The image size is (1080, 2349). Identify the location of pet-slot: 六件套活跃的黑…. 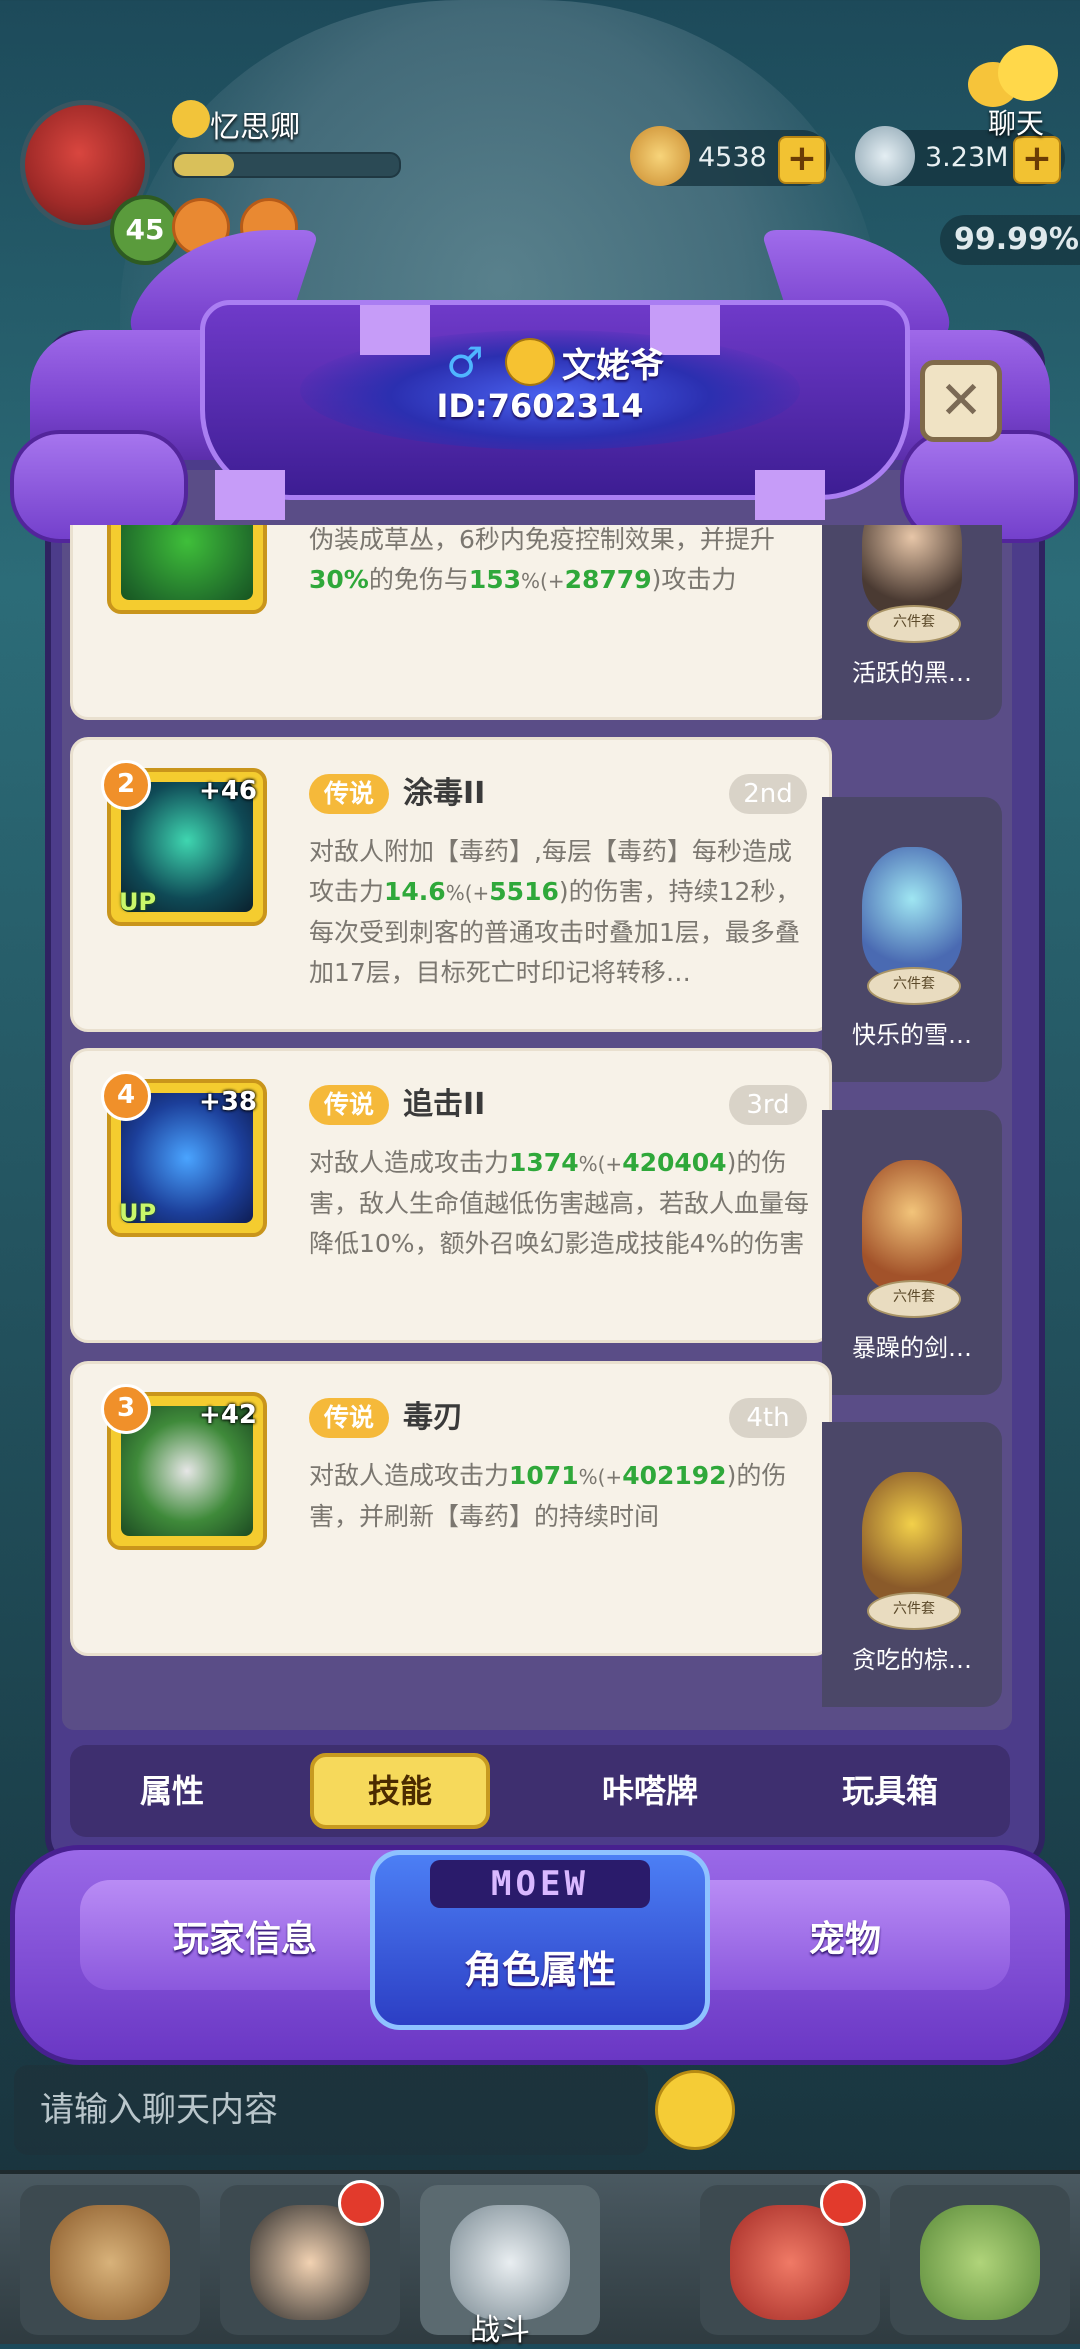
(912, 622).